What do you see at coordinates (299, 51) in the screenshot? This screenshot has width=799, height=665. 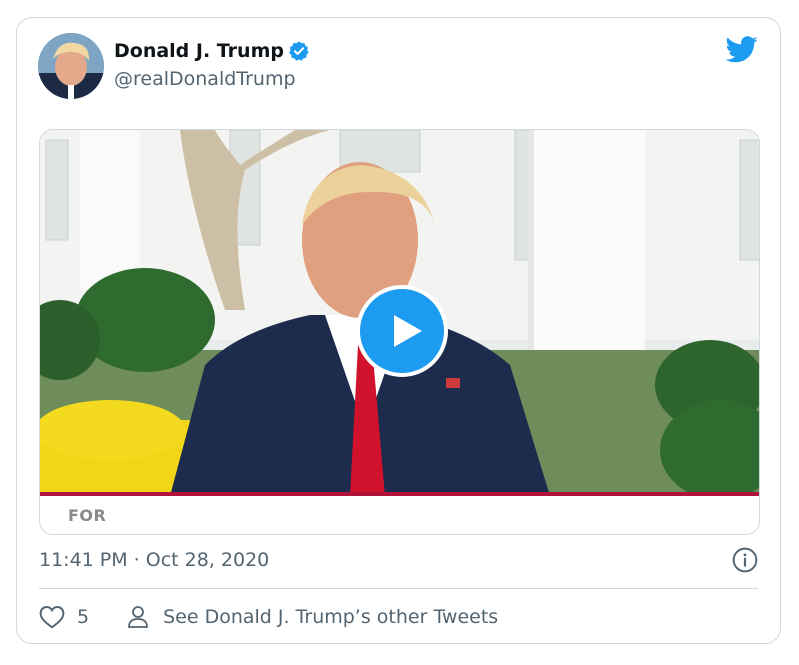 I see `verified-badge-icon` at bounding box center [299, 51].